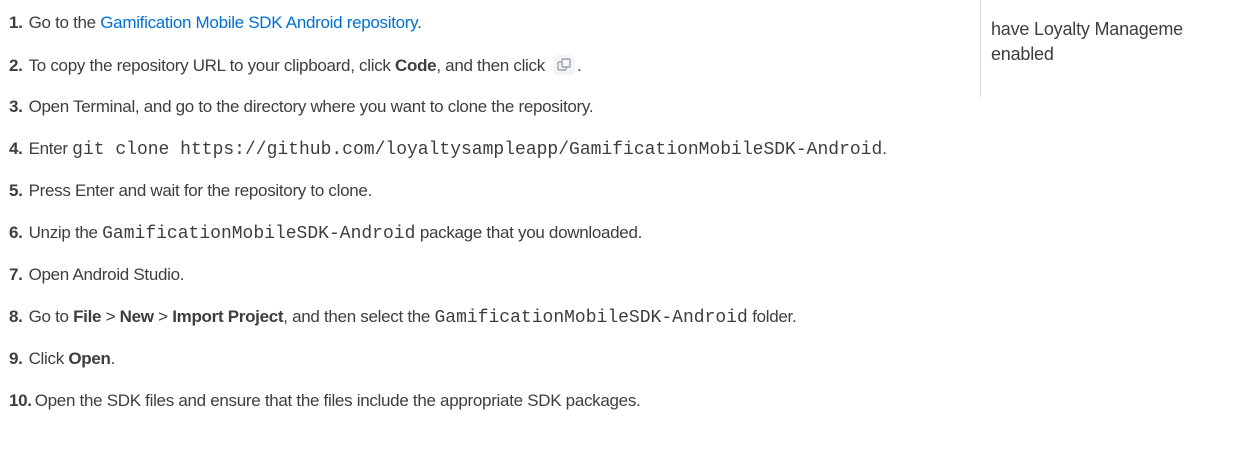 Image resolution: width=1259 pixels, height=460 pixels. Describe the element at coordinates (16, 316) in the screenshot. I see `step-number: 8.` at that location.